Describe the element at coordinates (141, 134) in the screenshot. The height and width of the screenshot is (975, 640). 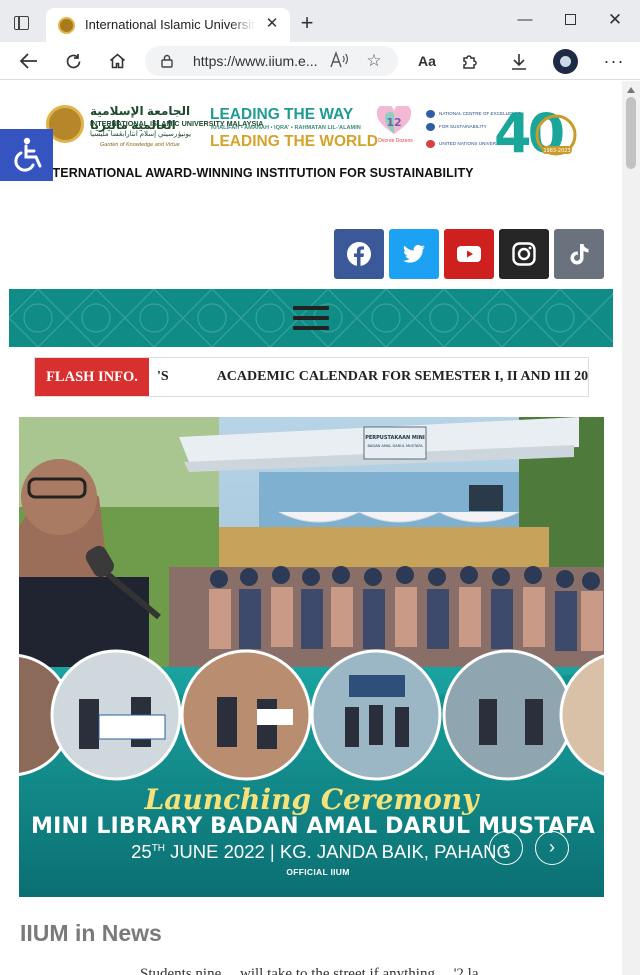
I see `uni-name-jawi: يونيۏرسيتي إسلام انتارابڠسا مليسيا` at that location.